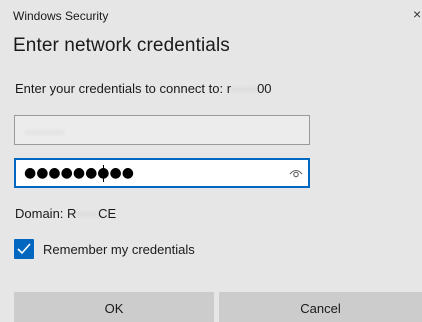 This screenshot has width=422, height=322. Describe the element at coordinates (211, 15) in the screenshot. I see `title-bar: Windows Security ×` at that location.